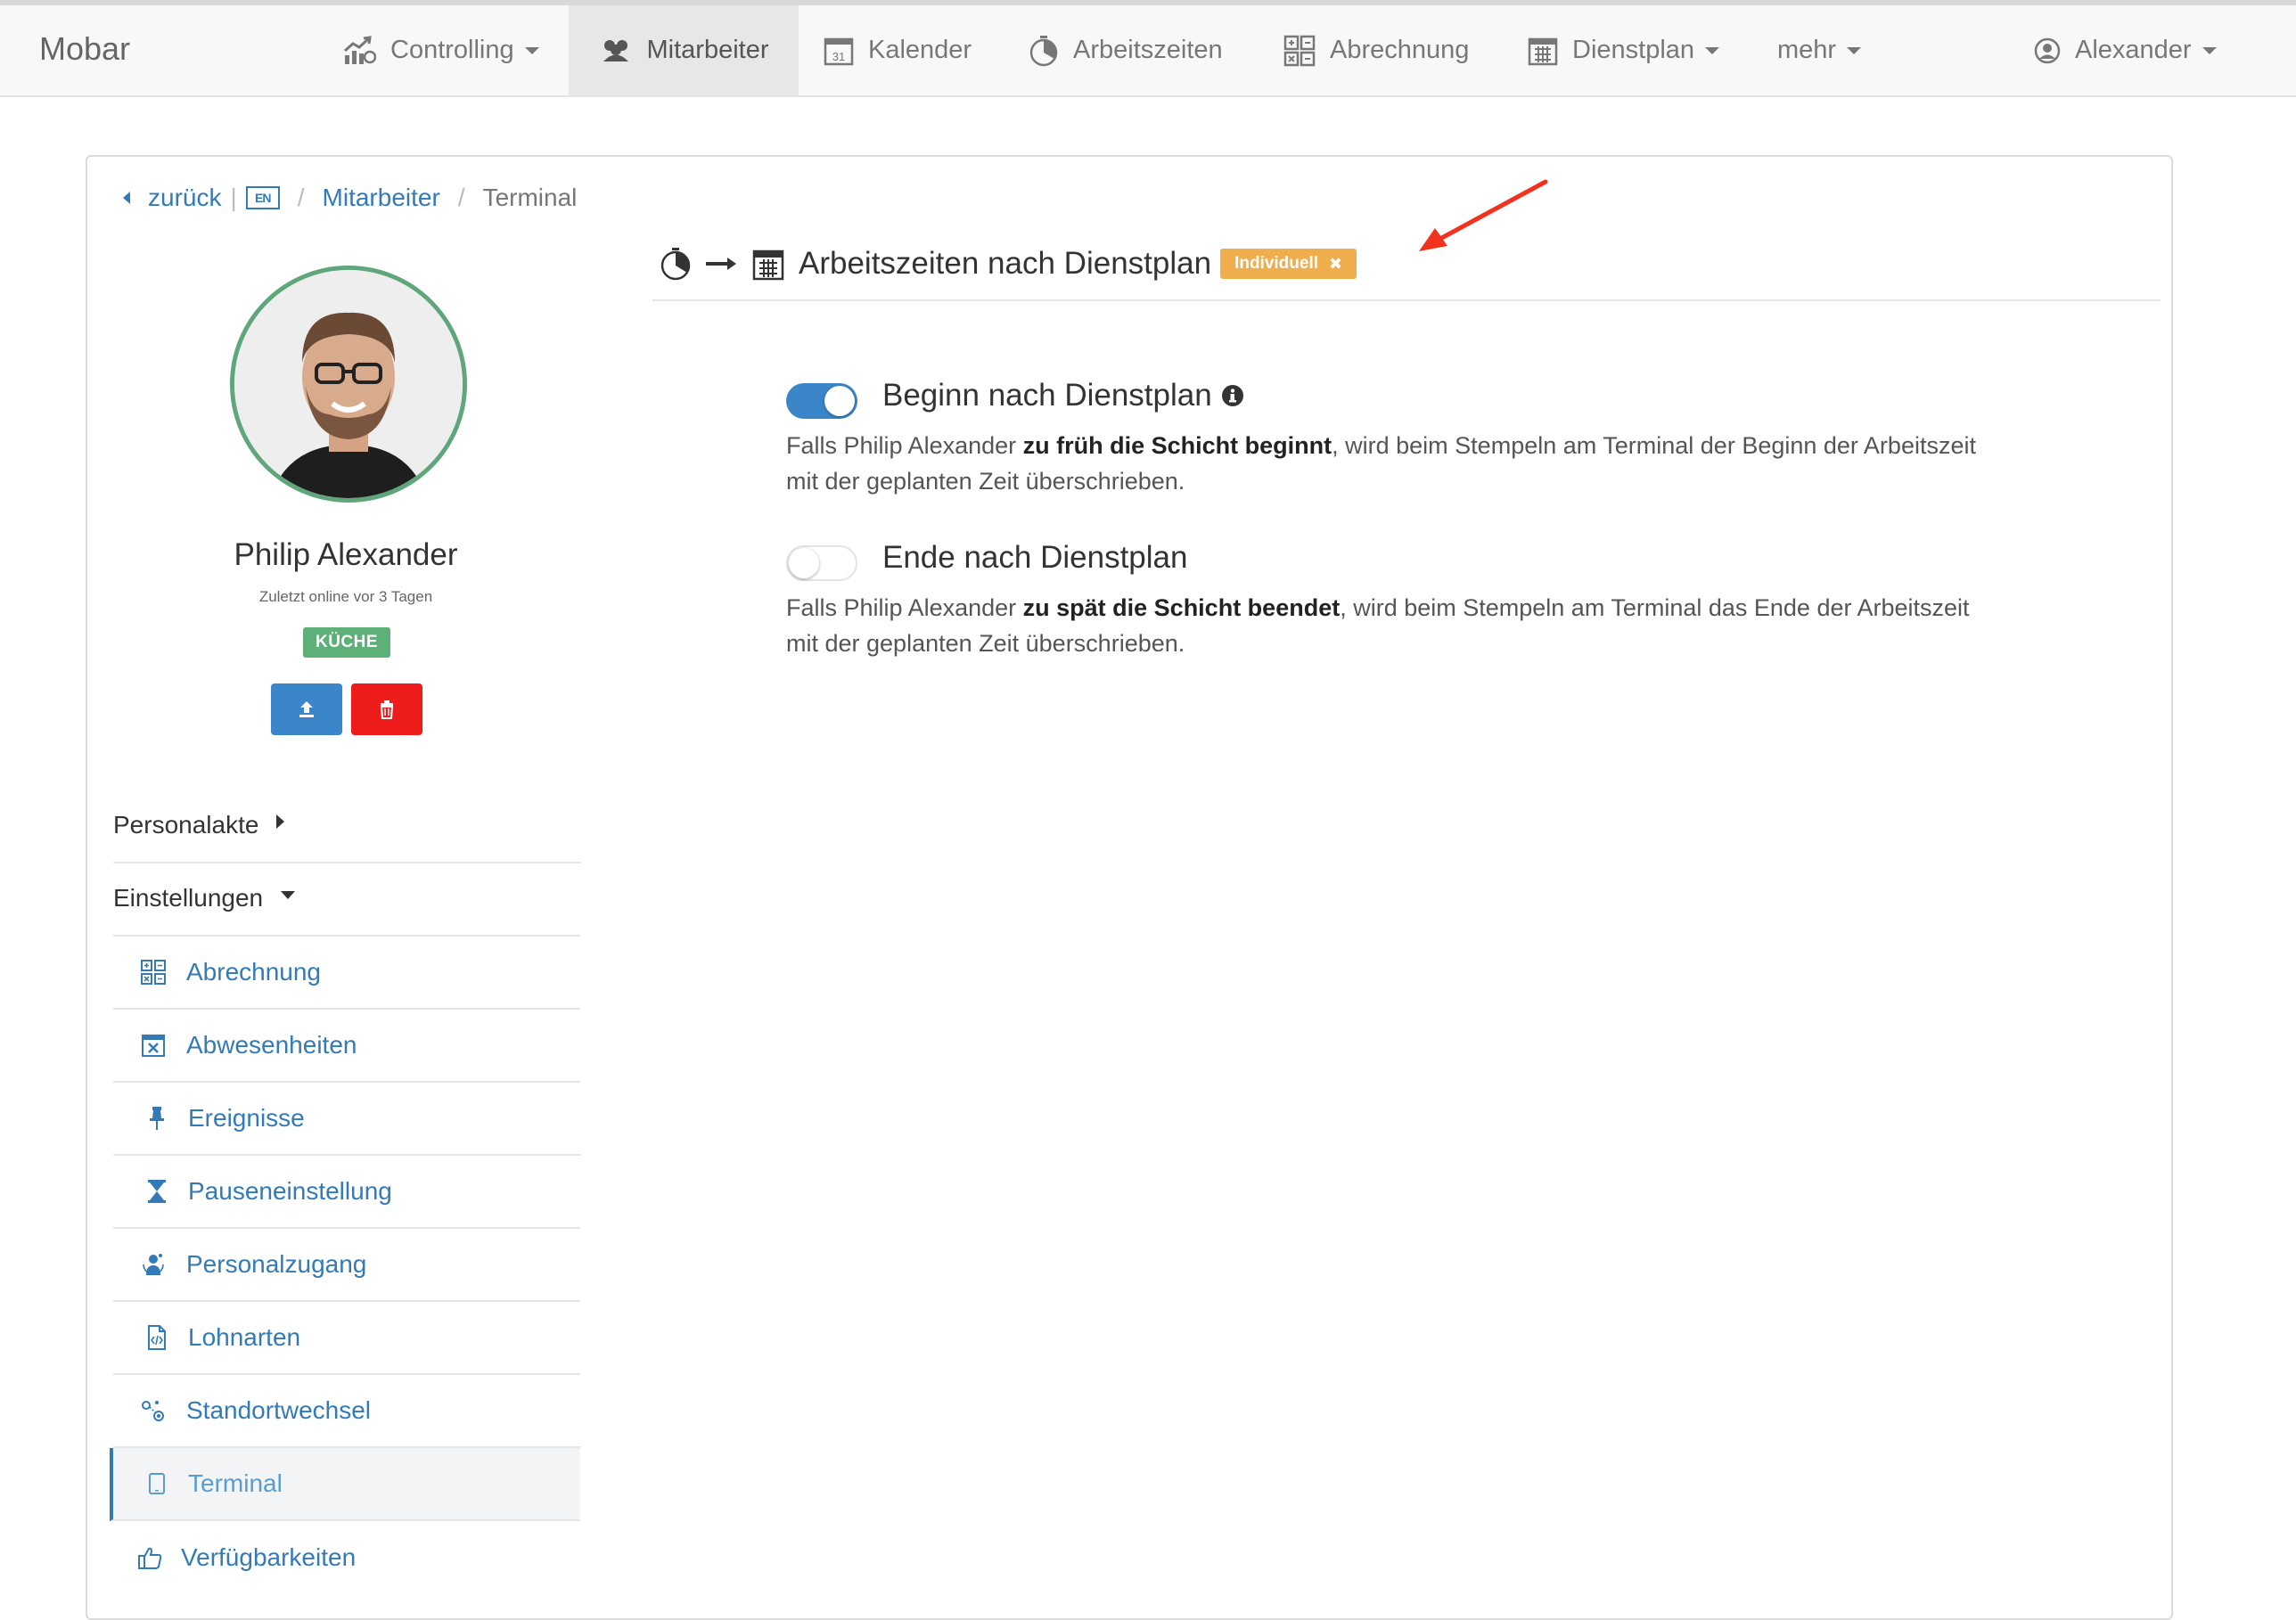 Image resolution: width=2296 pixels, height=1620 pixels. I want to click on svg-text: 31, so click(839, 57).